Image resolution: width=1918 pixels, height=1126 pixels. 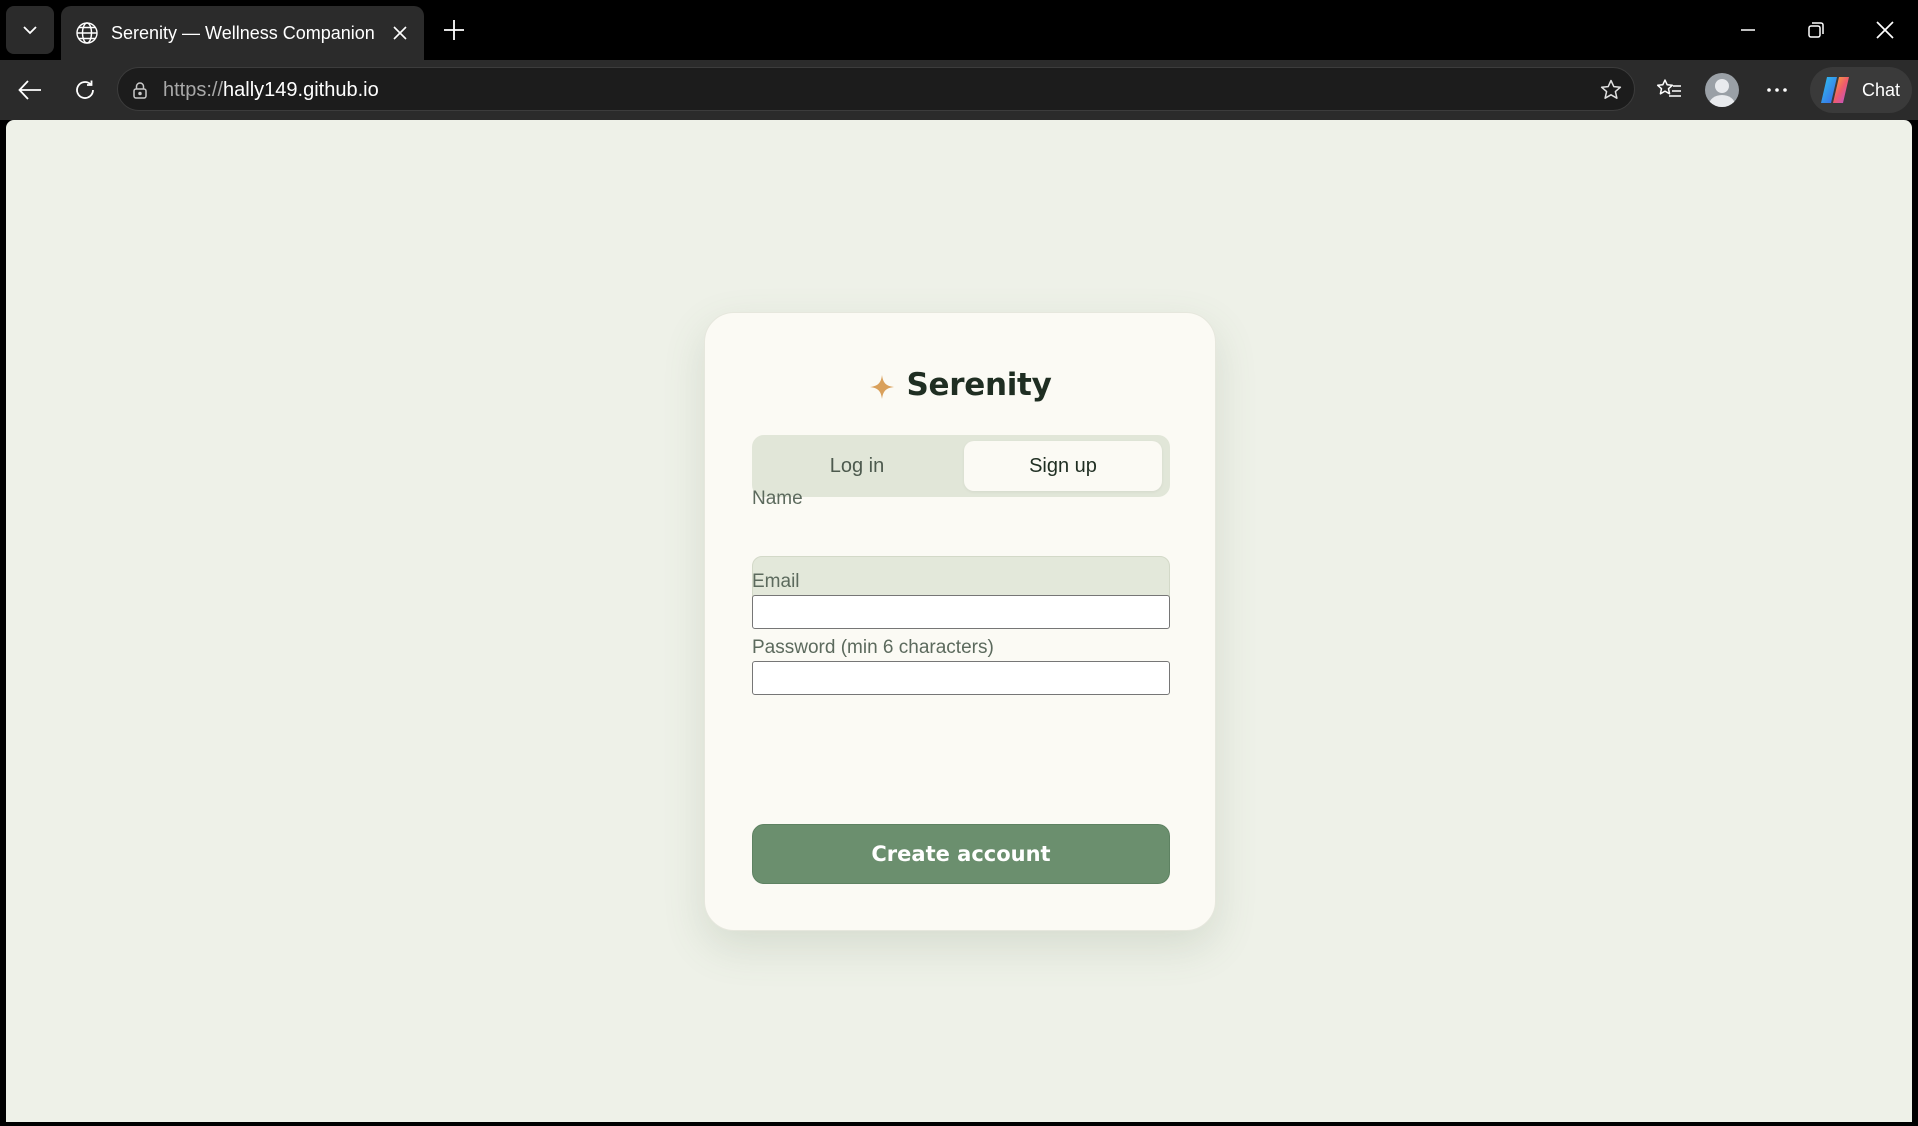 I want to click on window-close-button, so click(x=1885, y=30).